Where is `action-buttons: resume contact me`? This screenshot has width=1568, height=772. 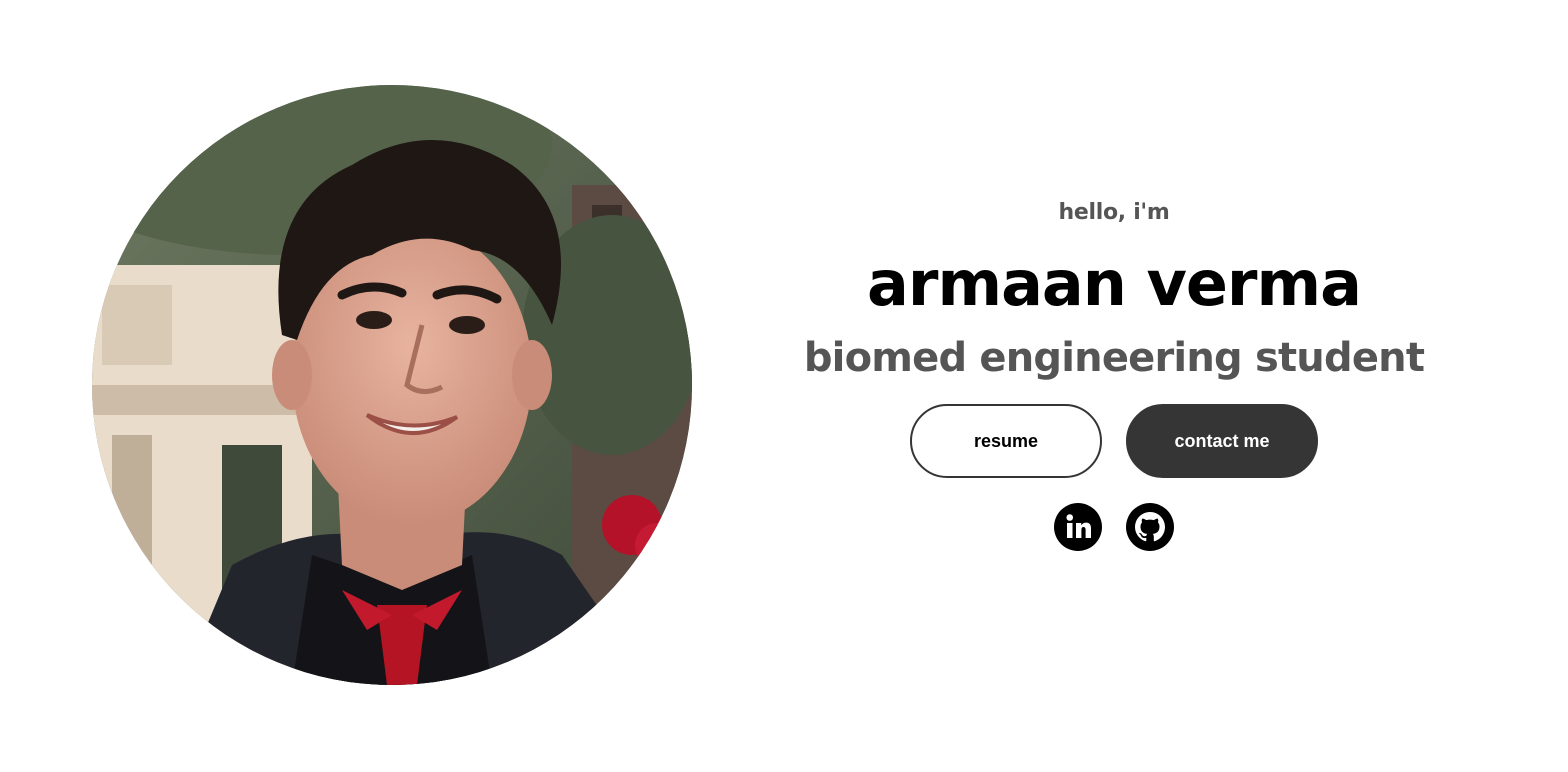
action-buttons: resume contact me is located at coordinates (1114, 441).